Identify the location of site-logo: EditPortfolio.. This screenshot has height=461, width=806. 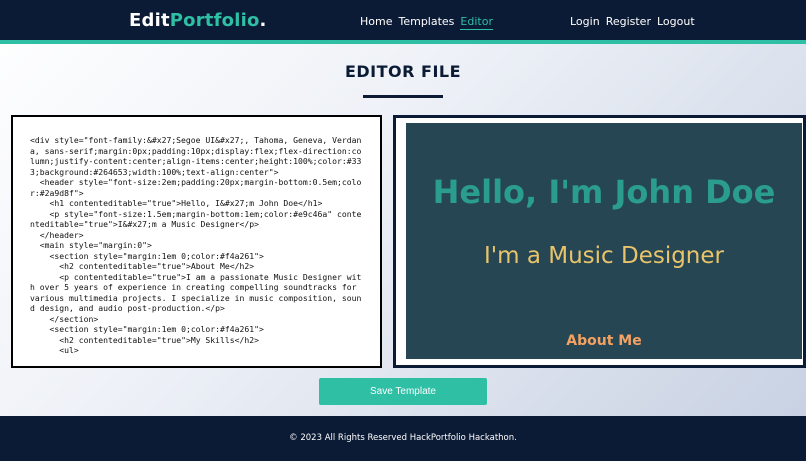
(198, 20).